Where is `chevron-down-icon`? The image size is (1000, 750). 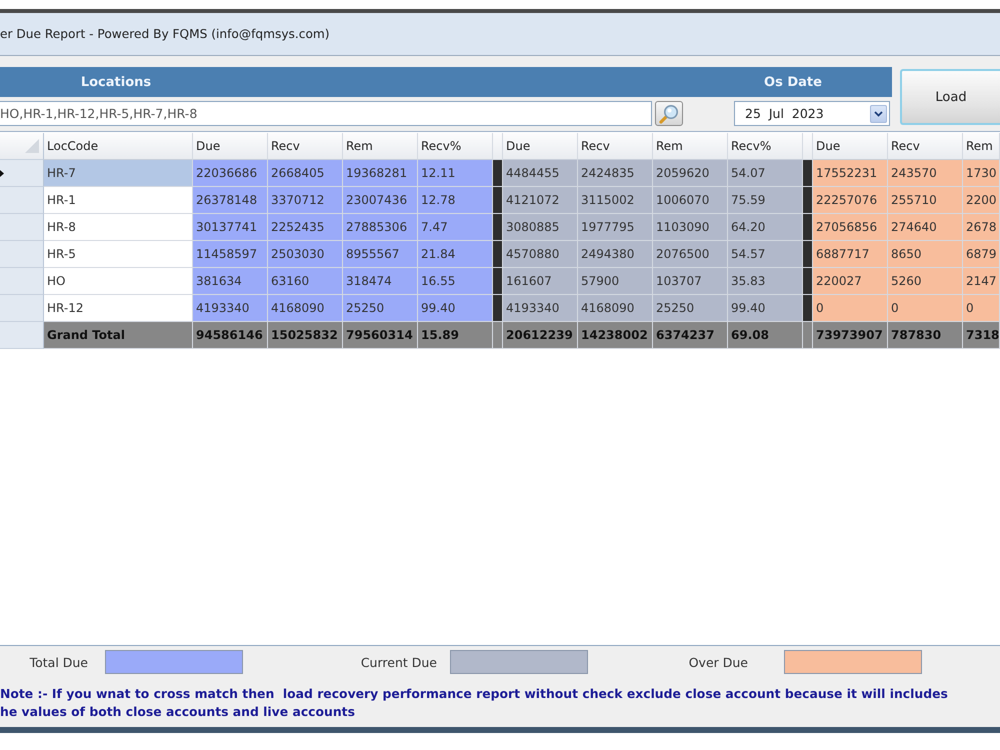
chevron-down-icon is located at coordinates (878, 113).